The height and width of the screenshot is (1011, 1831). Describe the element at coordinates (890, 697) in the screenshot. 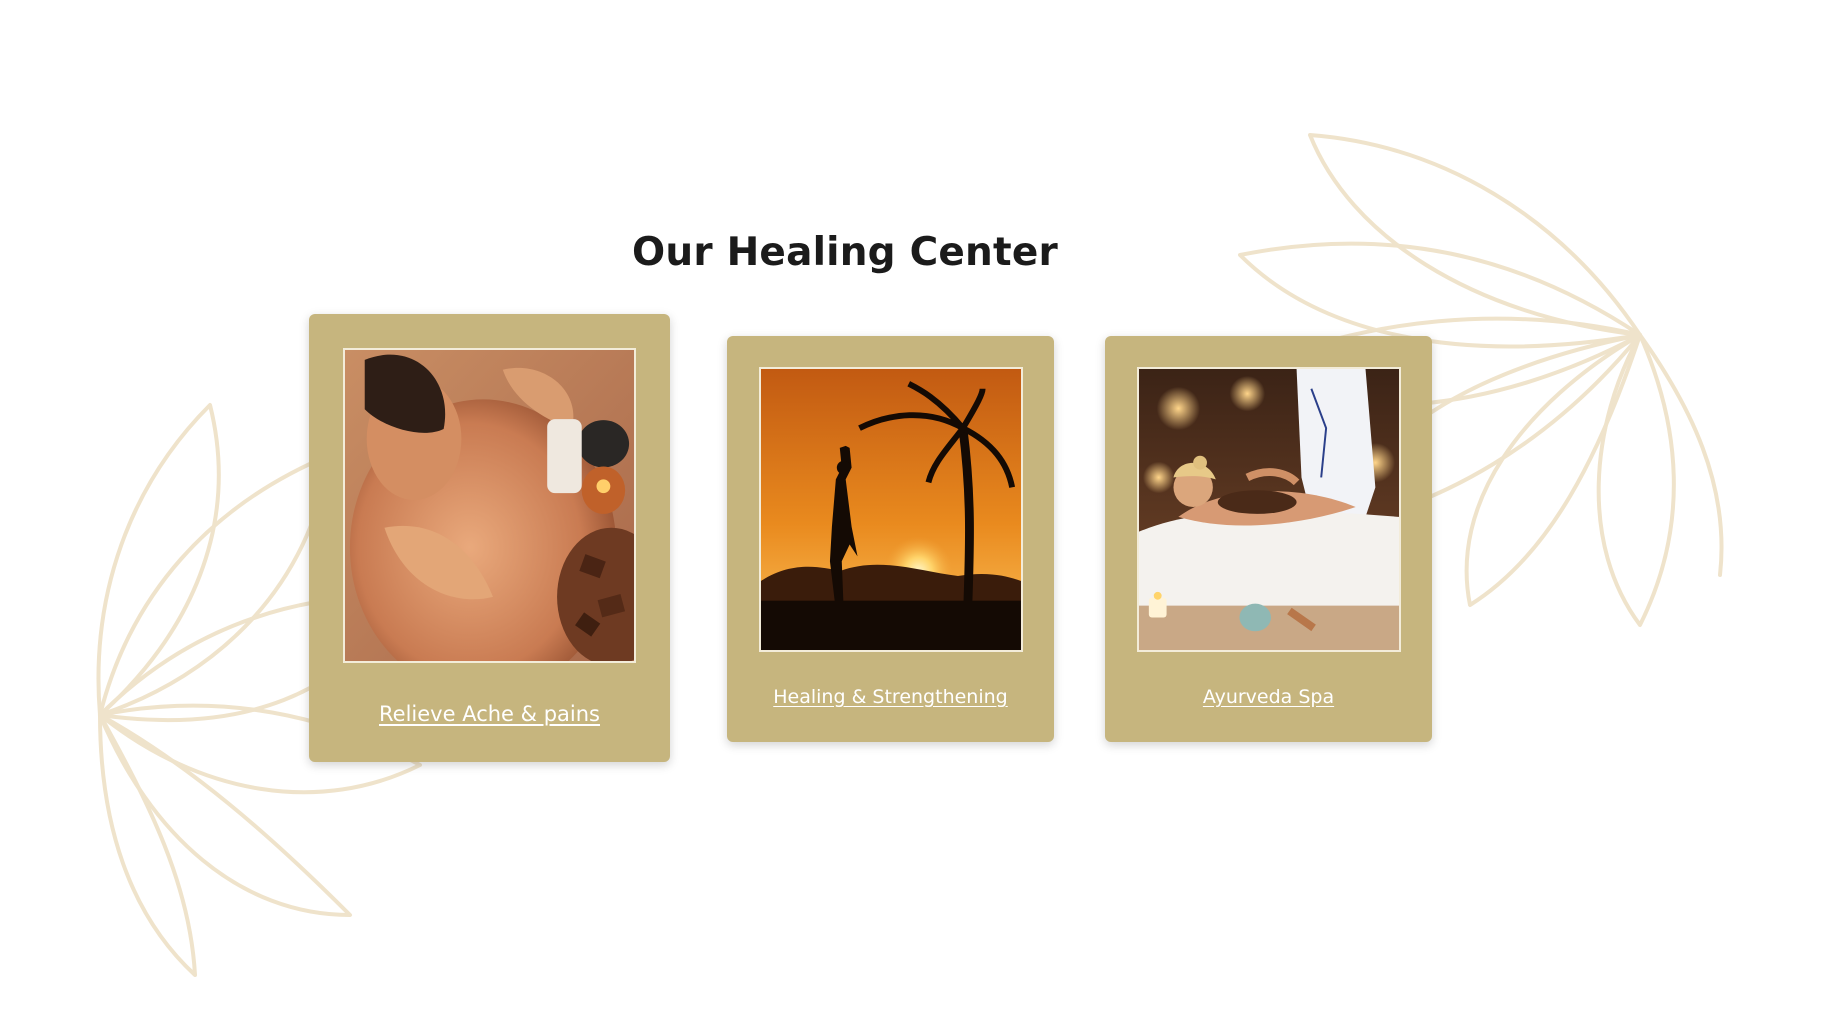

I see `healing-strengthening-link: Healing & Strengthening` at that location.